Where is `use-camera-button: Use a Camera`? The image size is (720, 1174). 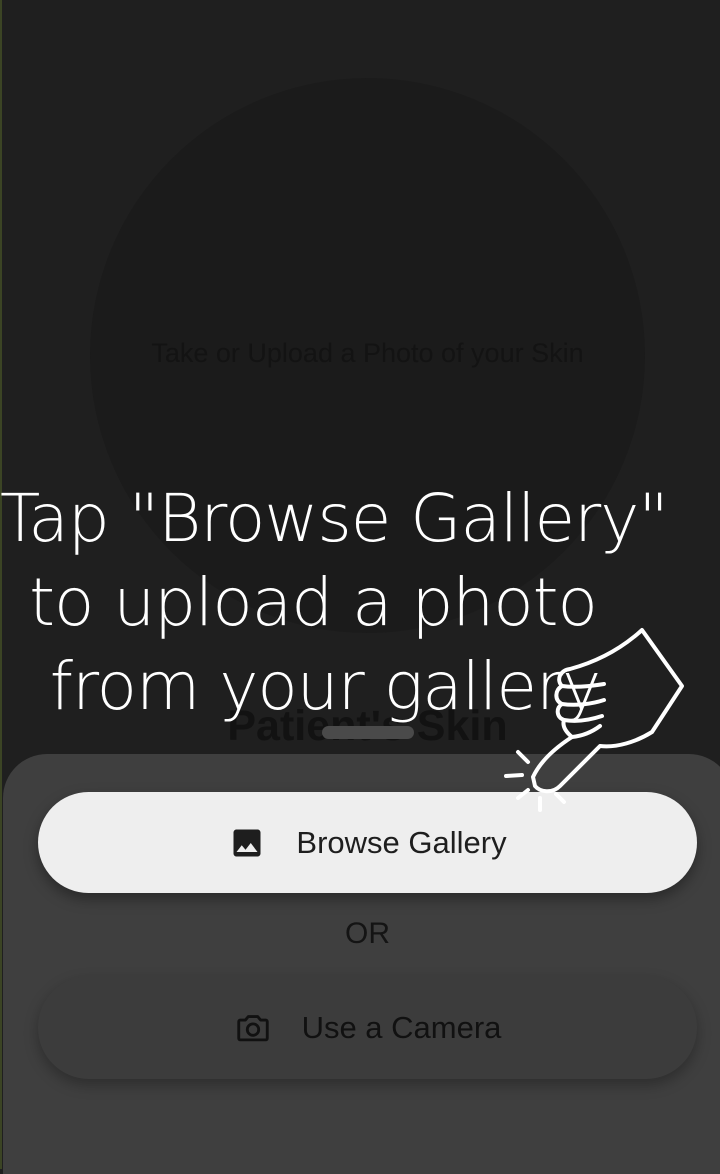 use-camera-button: Use a Camera is located at coordinates (367, 1027).